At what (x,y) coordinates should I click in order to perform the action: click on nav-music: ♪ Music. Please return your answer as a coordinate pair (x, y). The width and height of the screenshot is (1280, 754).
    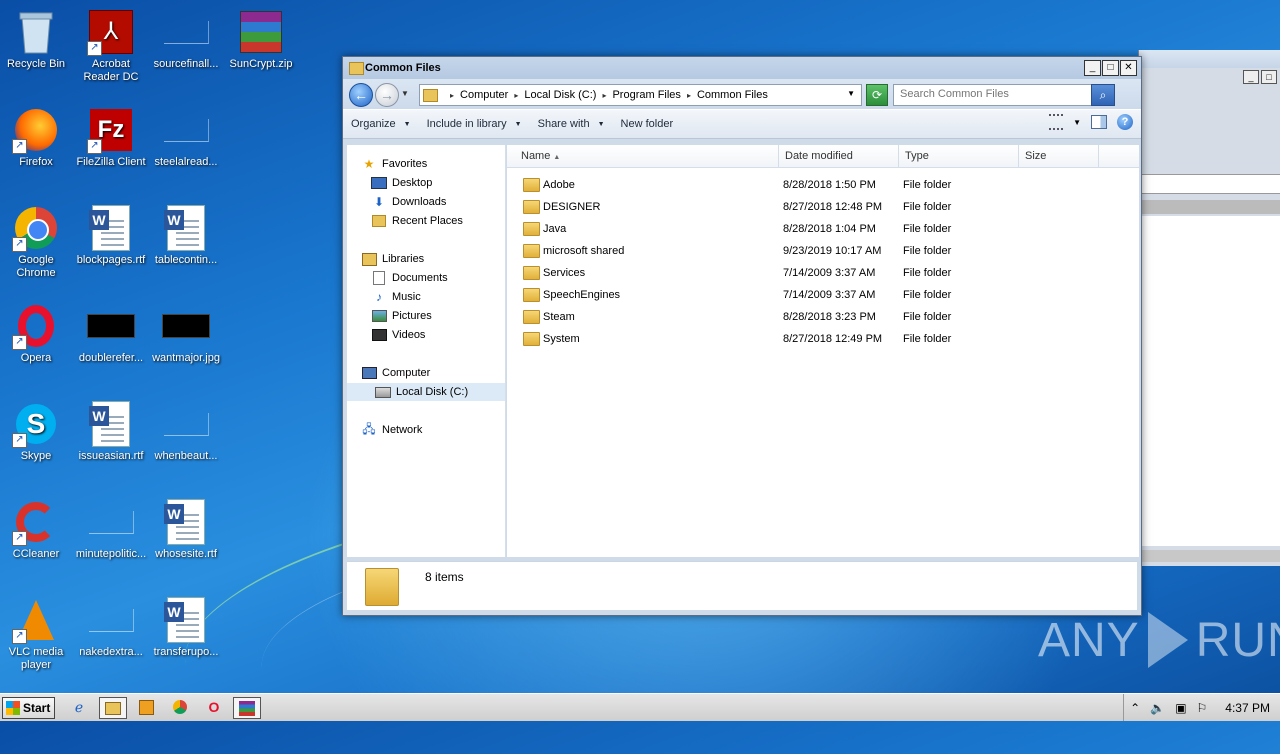
    Looking at the image, I should click on (436, 297).